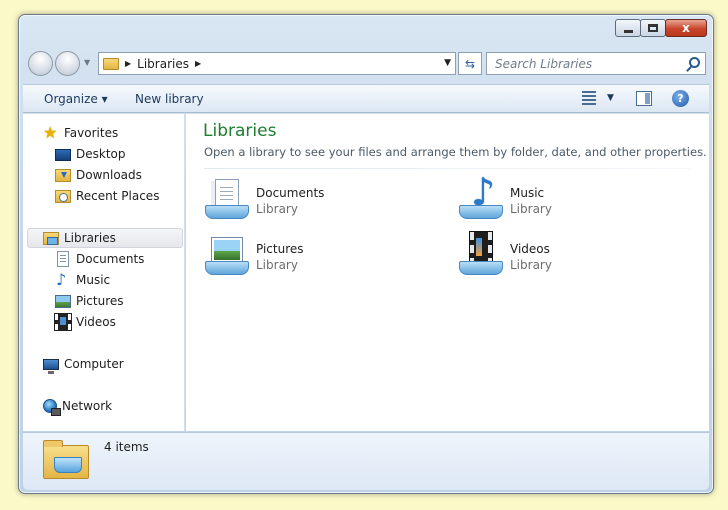 The height and width of the screenshot is (510, 728). What do you see at coordinates (96, 322) in the screenshot?
I see `nav-label: Videos` at bounding box center [96, 322].